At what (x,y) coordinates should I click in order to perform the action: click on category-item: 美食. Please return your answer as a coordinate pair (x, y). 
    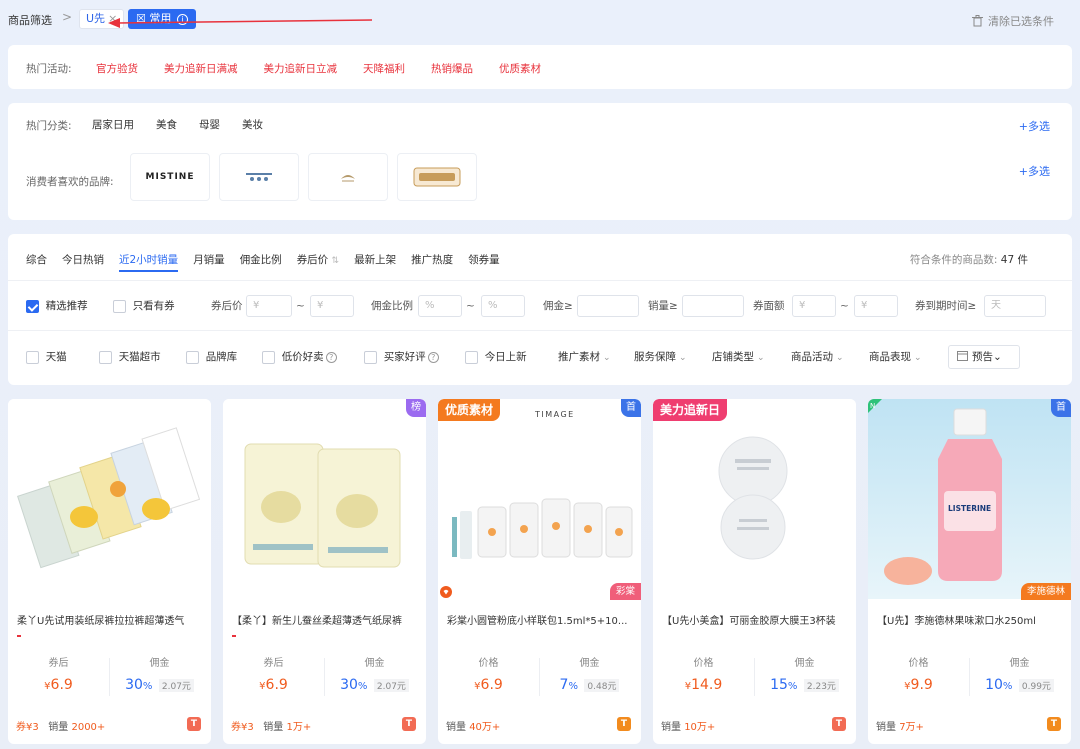
    Looking at the image, I should click on (166, 124).